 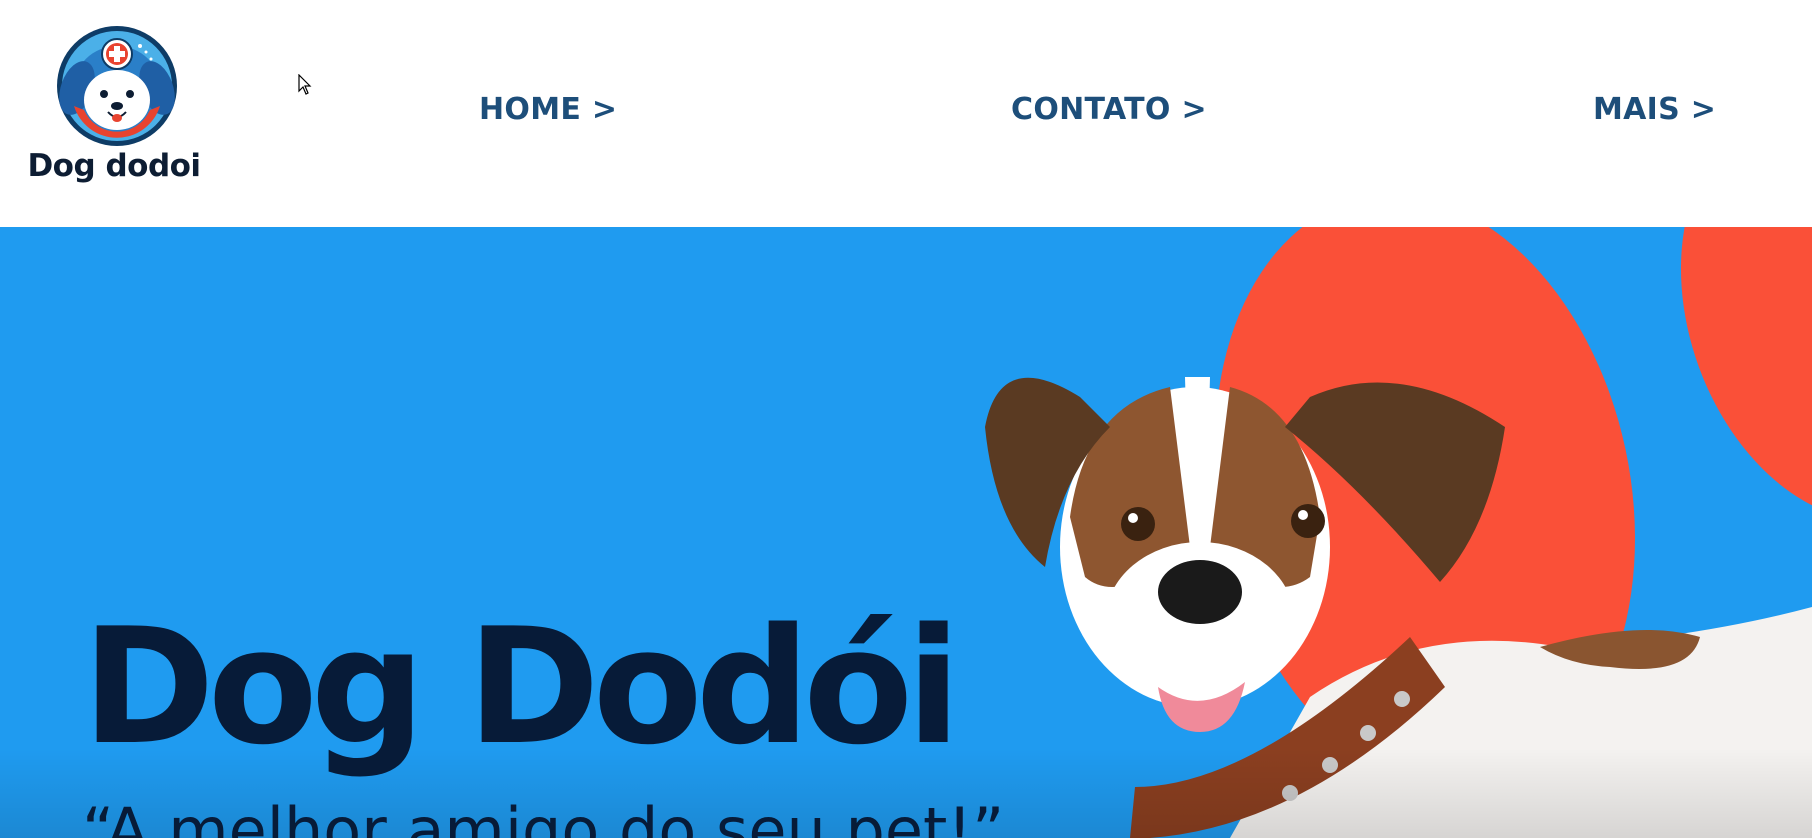 I want to click on site-logo: Dog dodoi, so click(x=112, y=103).